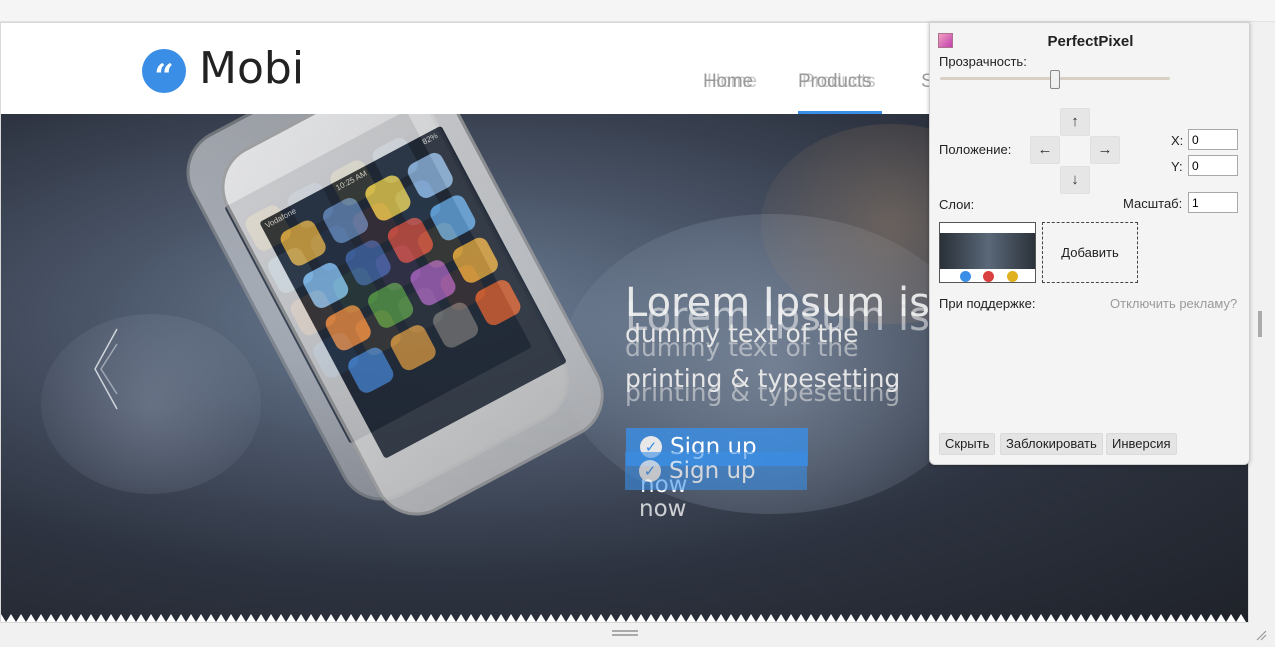 The height and width of the screenshot is (647, 1275). I want to click on scale-label: Масштаб:, so click(1153, 203).